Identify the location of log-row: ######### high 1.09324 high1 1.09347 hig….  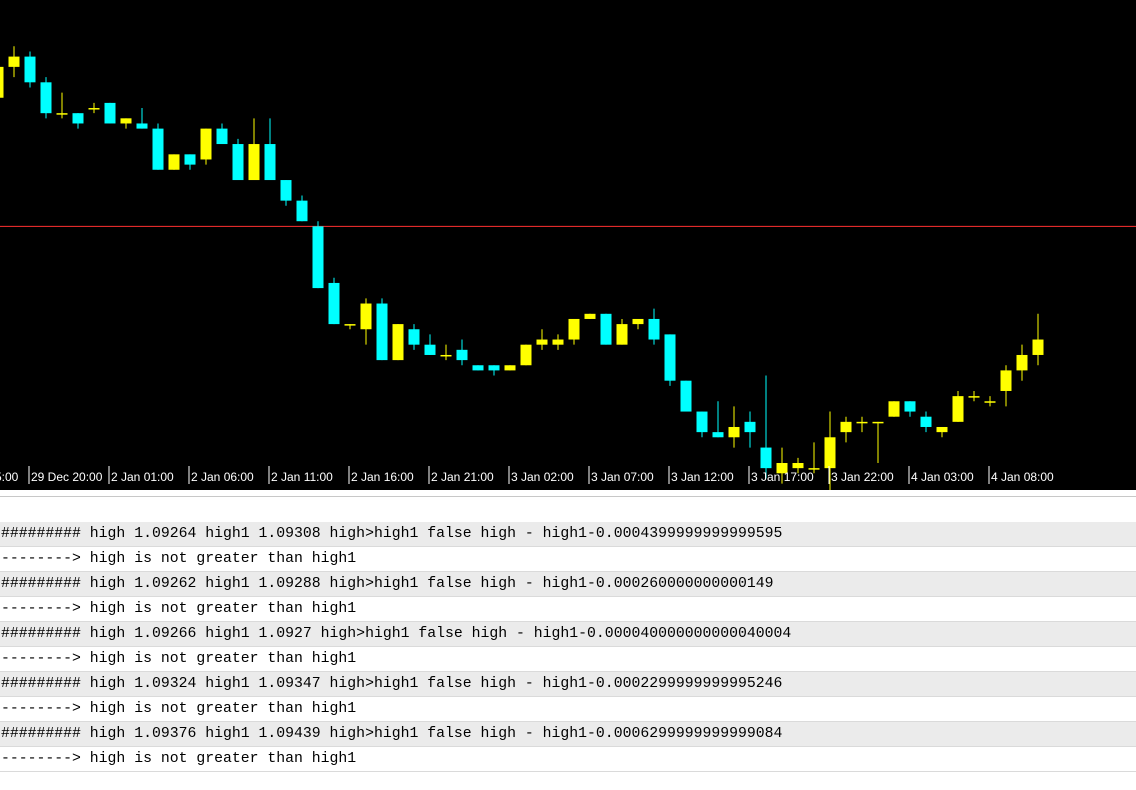
(568, 684).